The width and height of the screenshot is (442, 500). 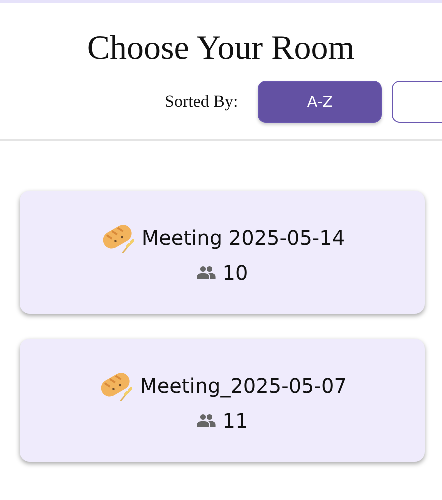 What do you see at coordinates (320, 102) in the screenshot?
I see `sort-button: A-Z` at bounding box center [320, 102].